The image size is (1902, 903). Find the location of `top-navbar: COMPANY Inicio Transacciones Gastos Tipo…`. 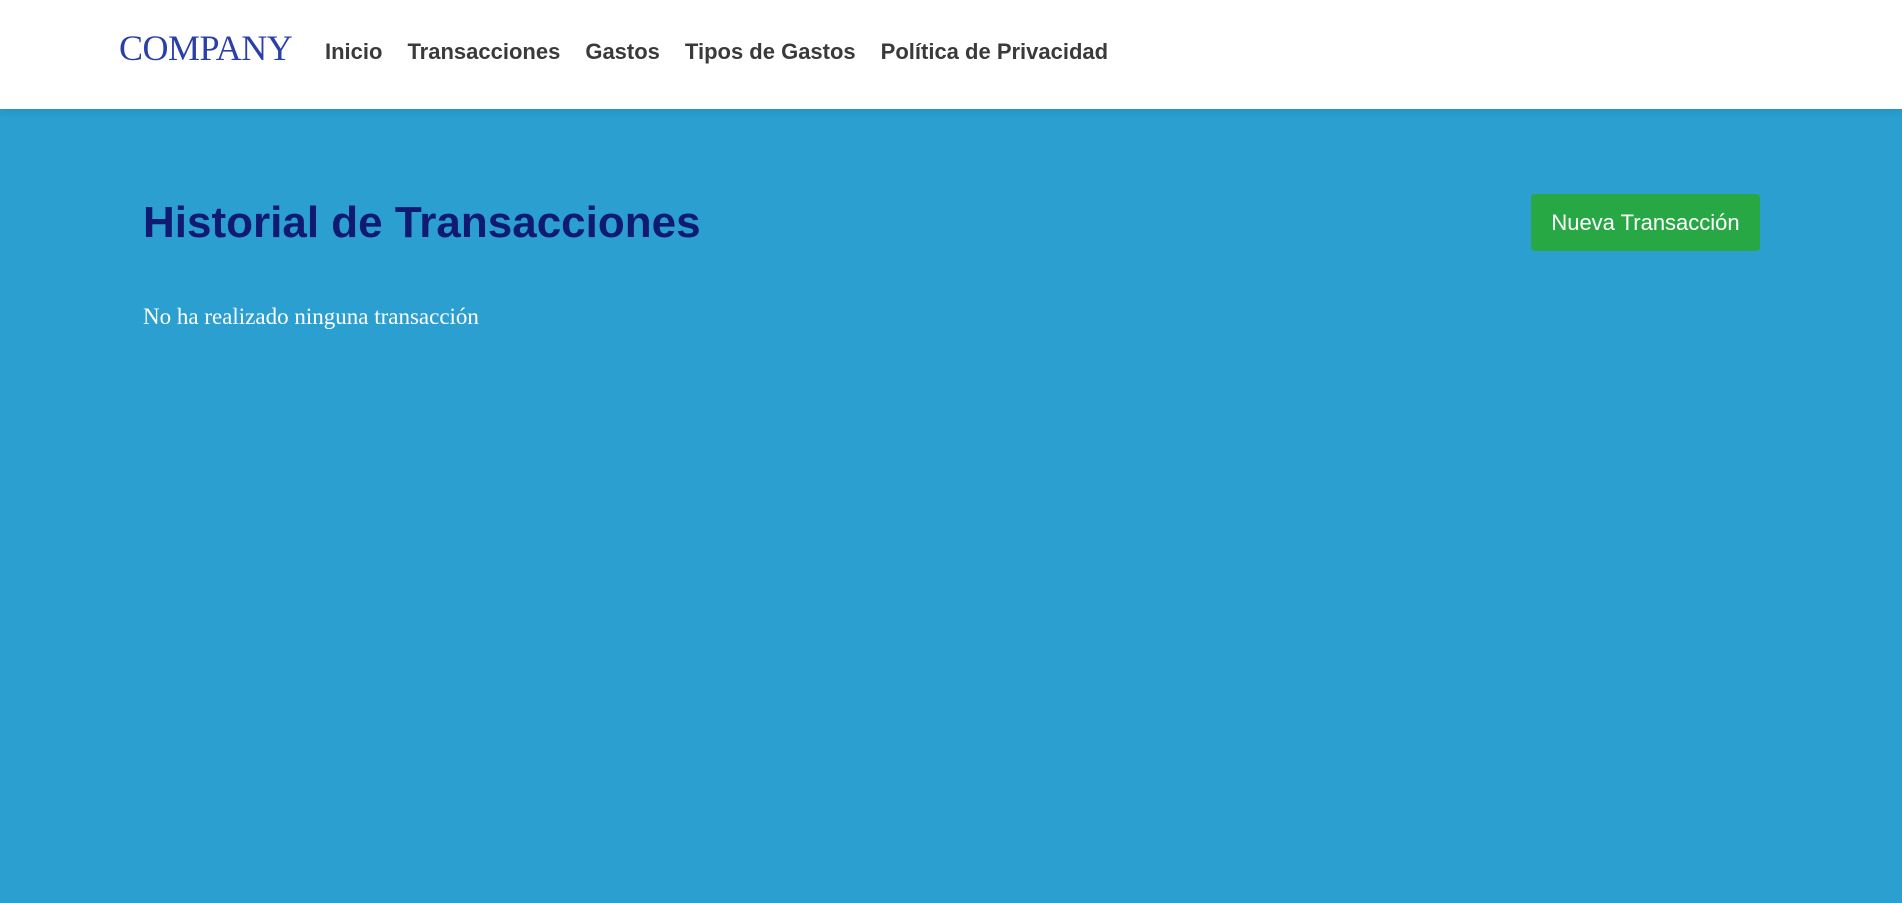

top-navbar: COMPANY Inicio Transacciones Gastos Tipo… is located at coordinates (951, 54).